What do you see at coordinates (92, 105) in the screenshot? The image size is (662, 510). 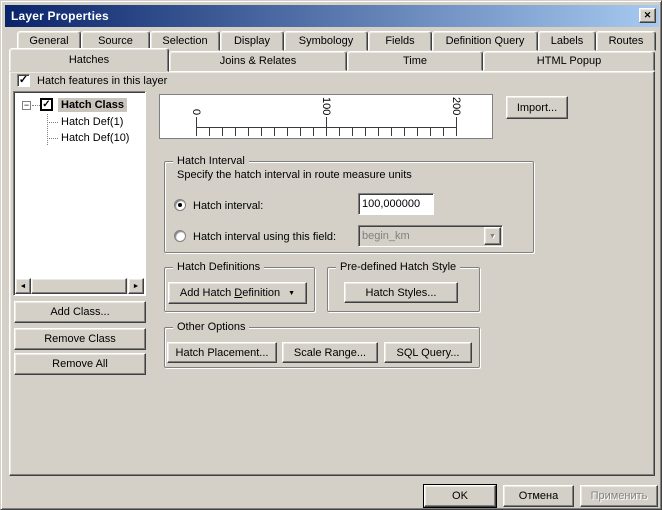 I see `tree-item-hatch-class: Hatch Class` at bounding box center [92, 105].